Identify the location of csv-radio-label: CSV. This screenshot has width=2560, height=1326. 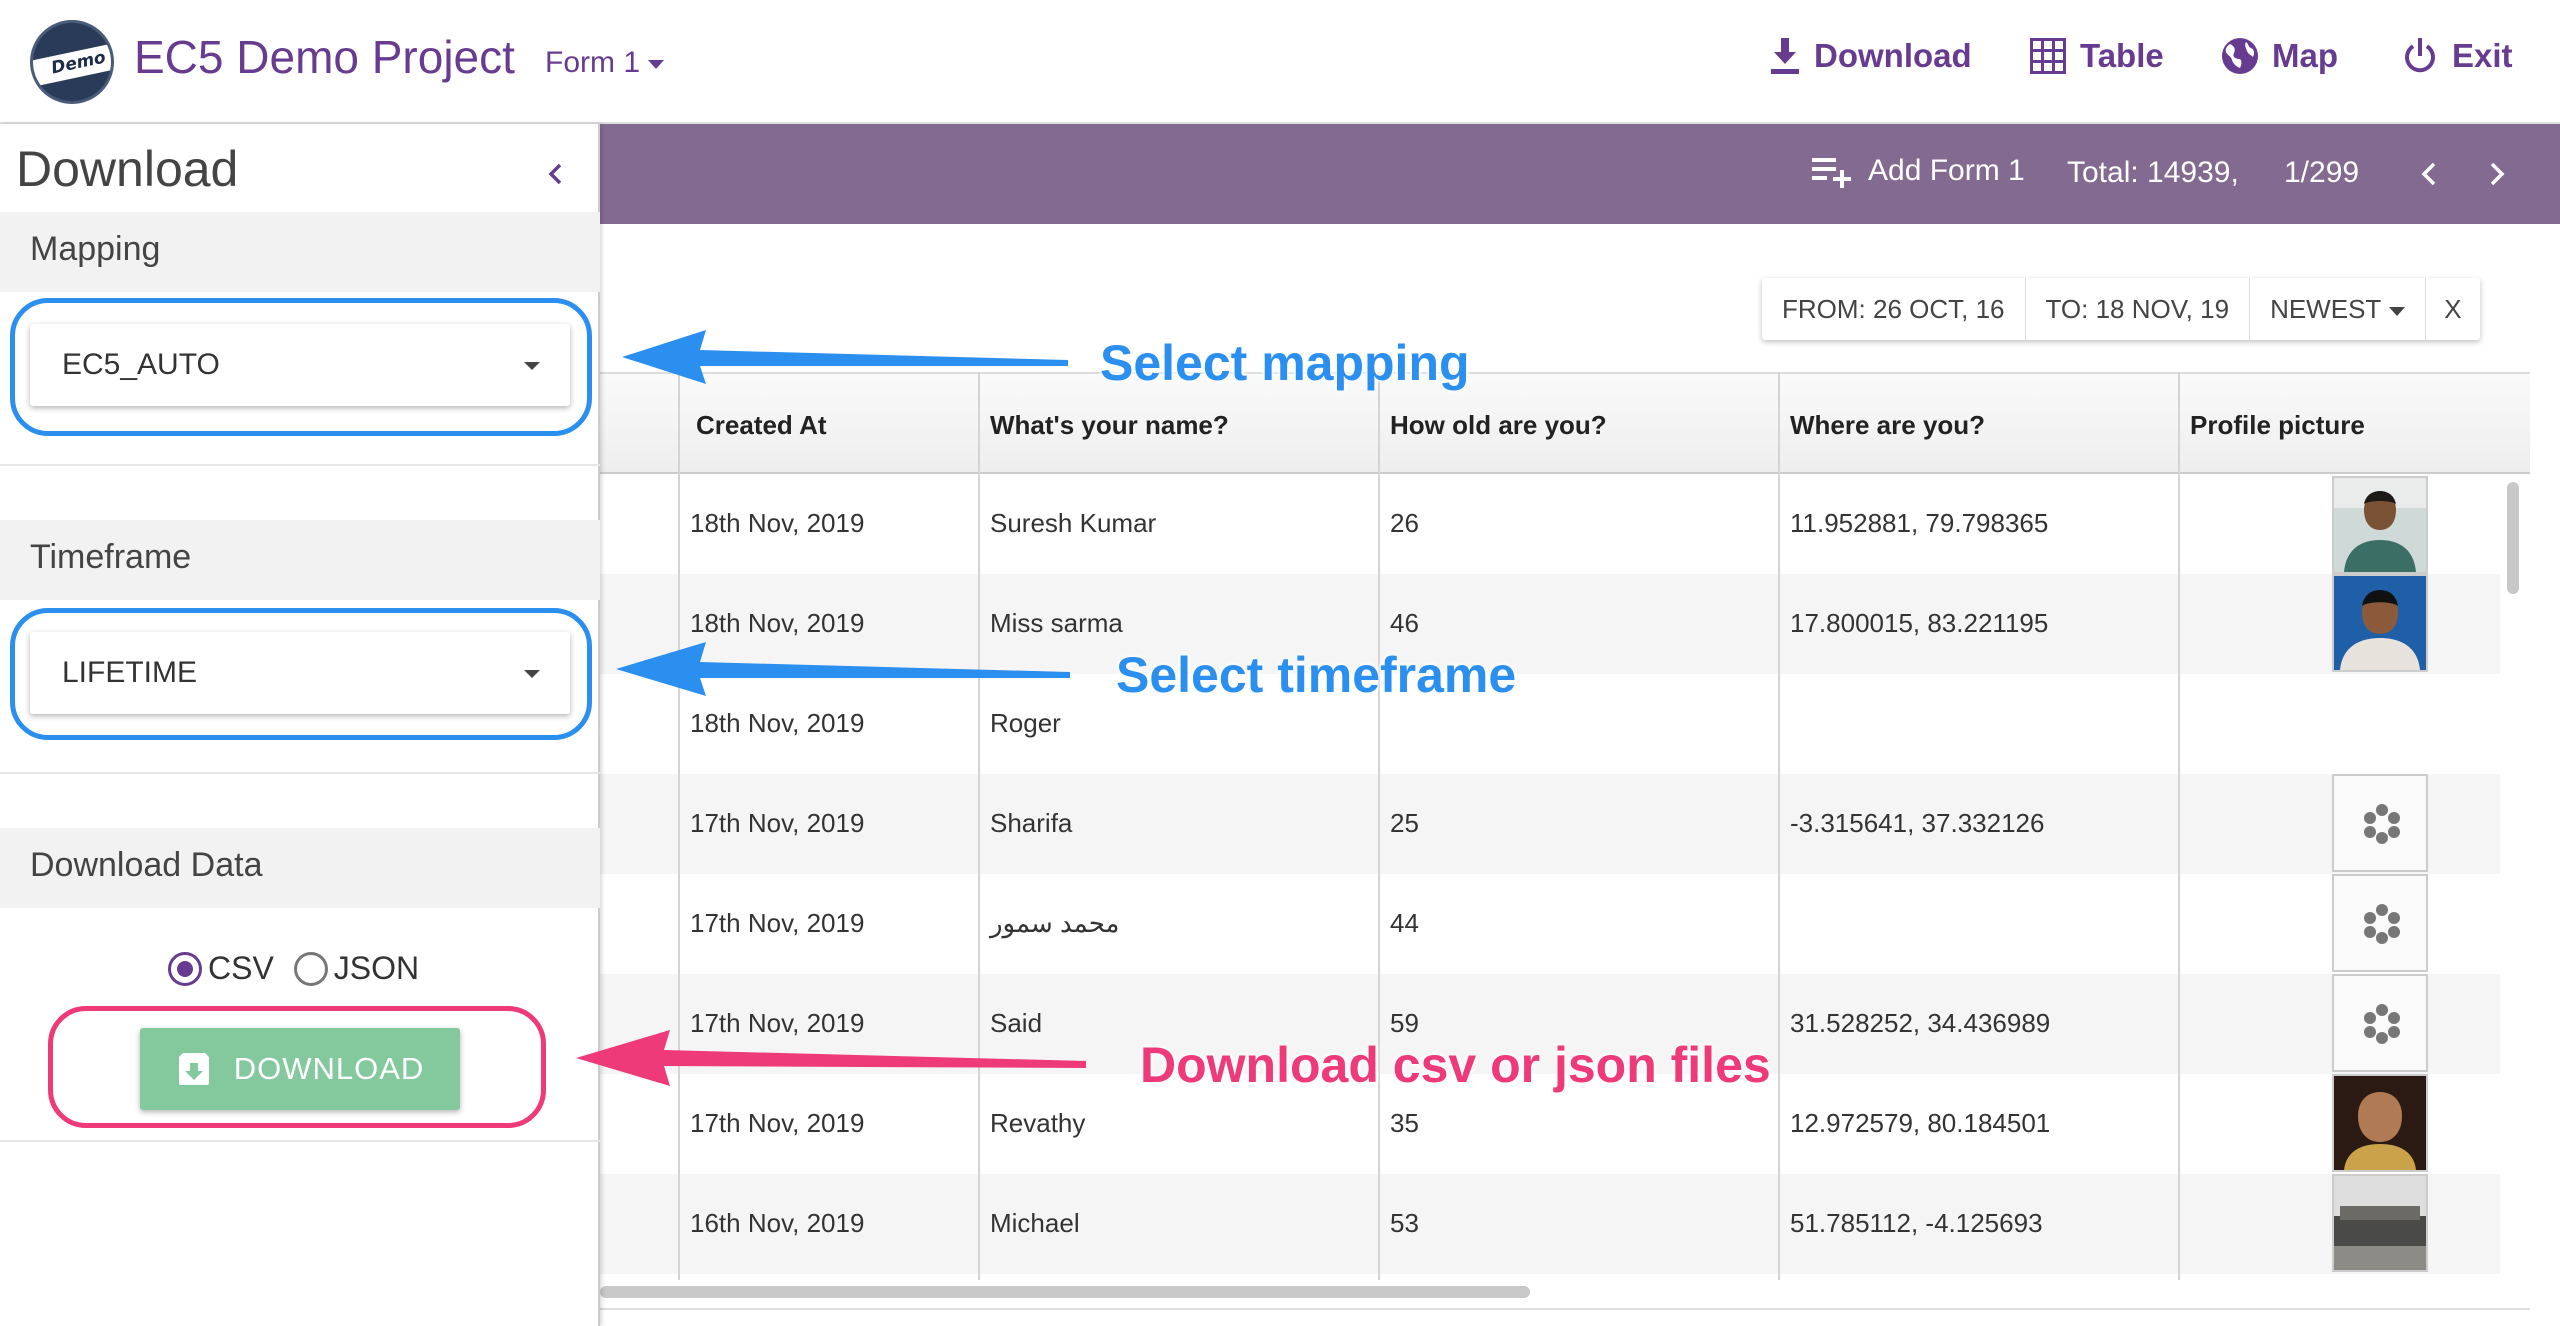
(241, 968).